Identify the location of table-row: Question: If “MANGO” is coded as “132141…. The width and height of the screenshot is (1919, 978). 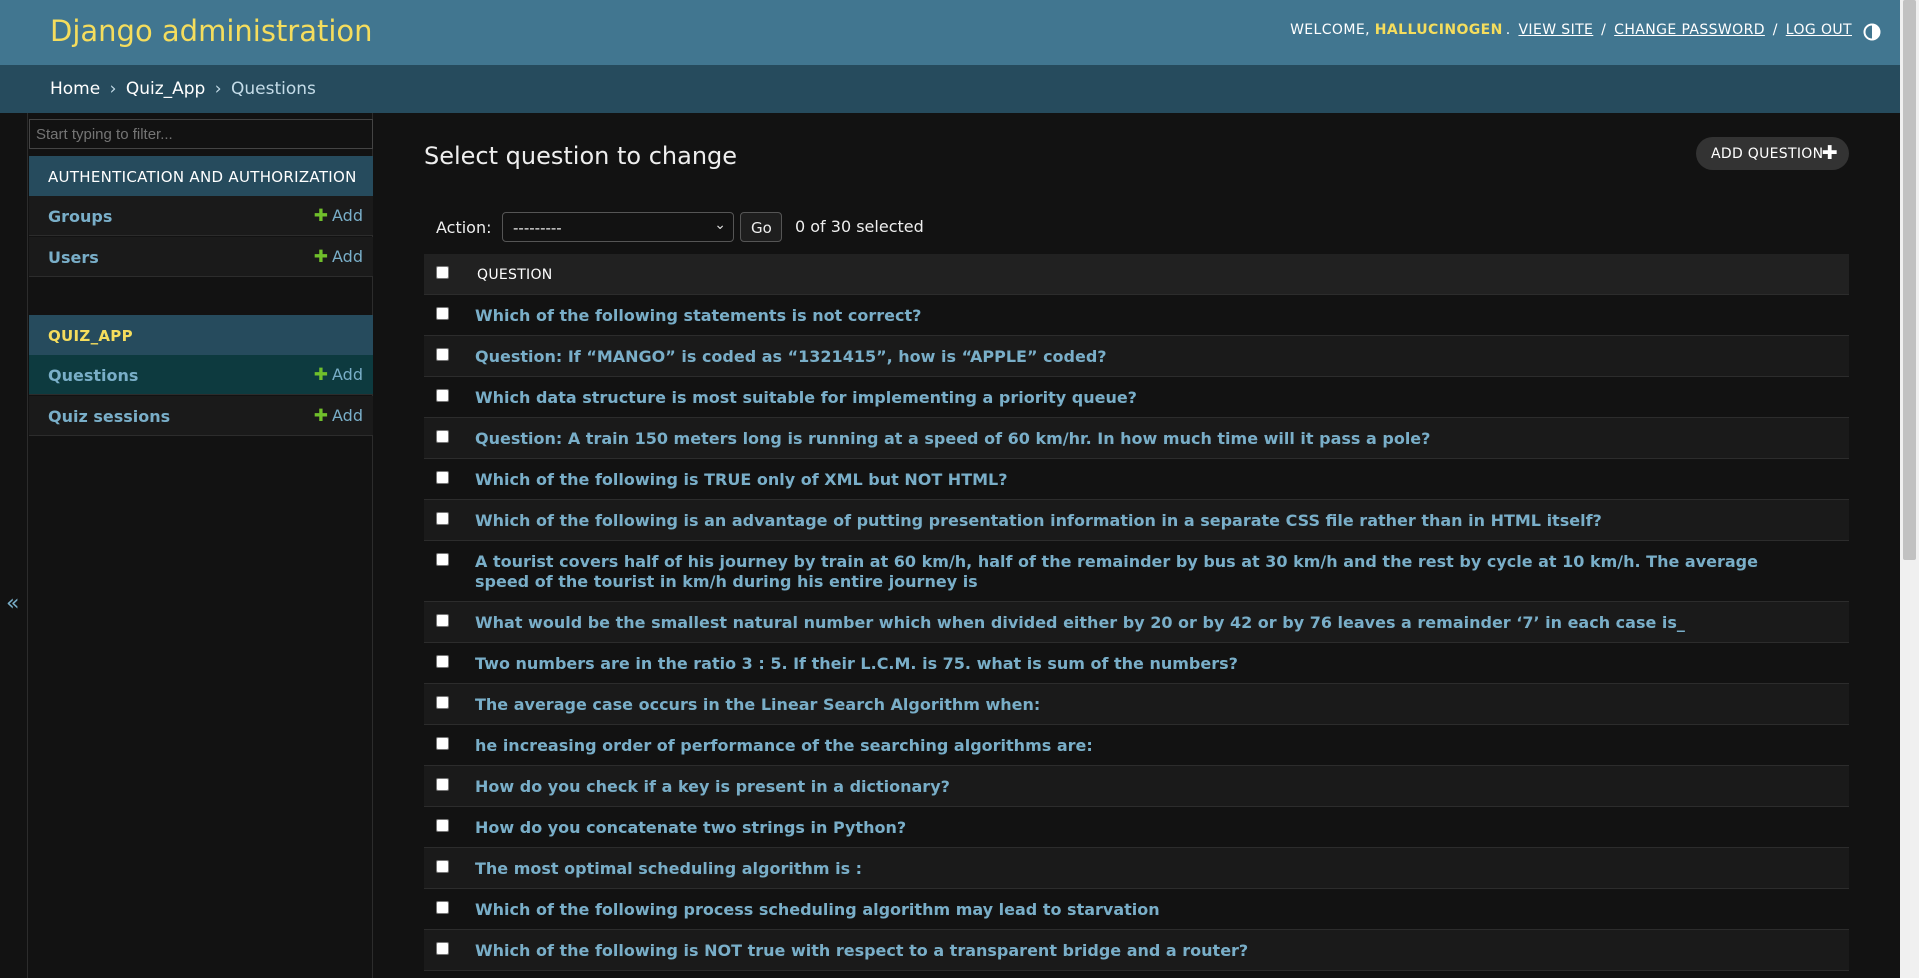
(1136, 356).